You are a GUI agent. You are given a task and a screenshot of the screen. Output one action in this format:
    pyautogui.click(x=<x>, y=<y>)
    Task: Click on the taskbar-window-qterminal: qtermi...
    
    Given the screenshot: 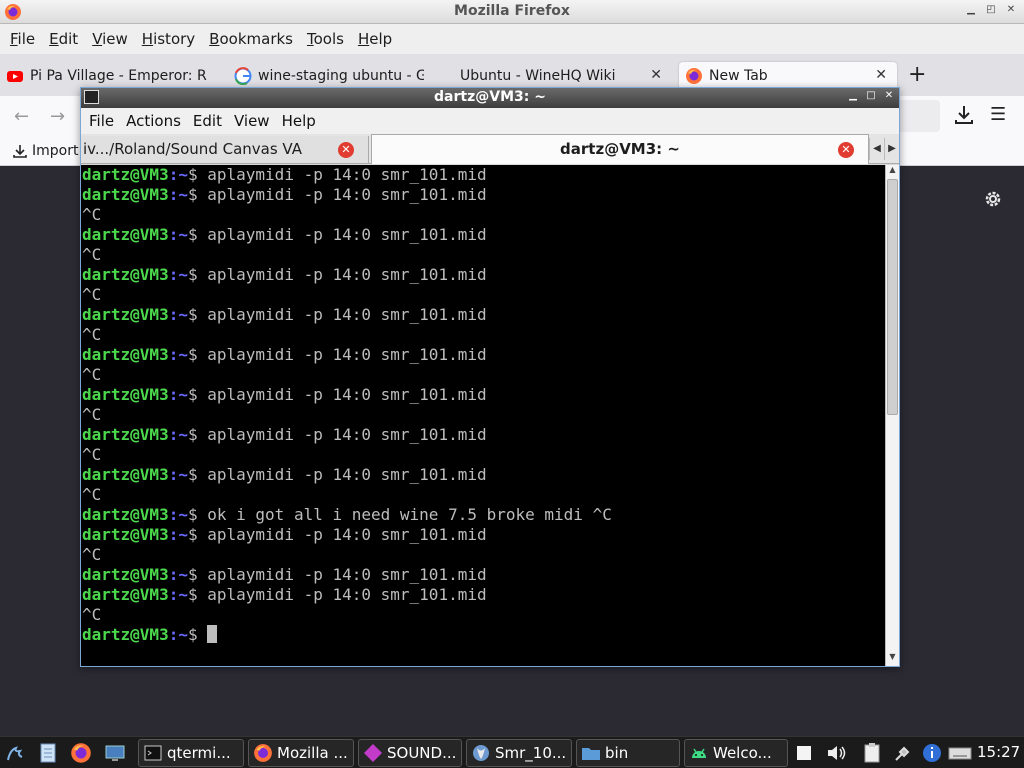 What is the action you would take?
    pyautogui.click(x=191, y=753)
    